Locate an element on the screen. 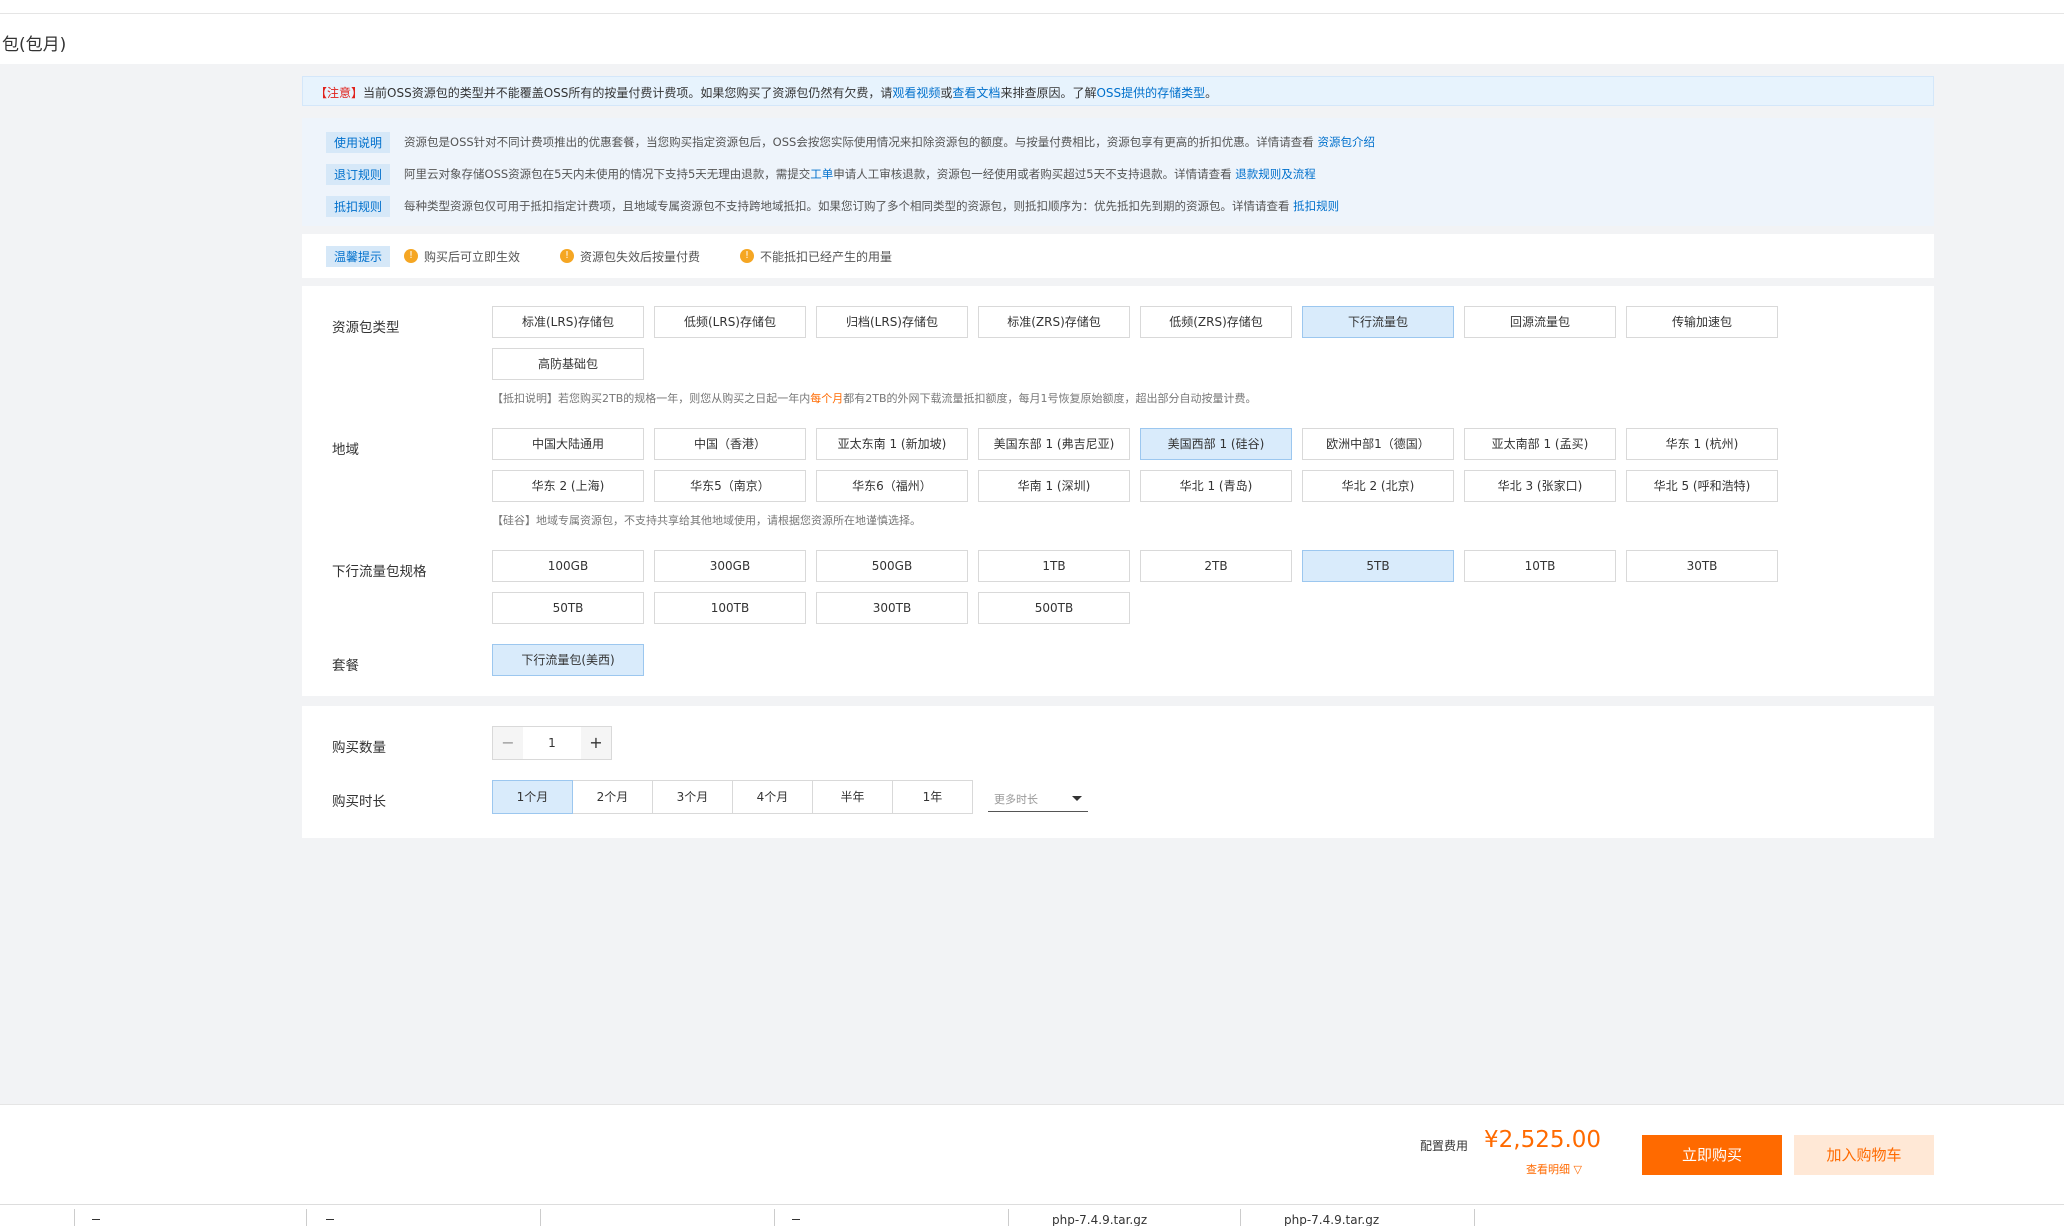 The width and height of the screenshot is (2064, 1226). region-option: 华北 2 (北京) is located at coordinates (1378, 486).